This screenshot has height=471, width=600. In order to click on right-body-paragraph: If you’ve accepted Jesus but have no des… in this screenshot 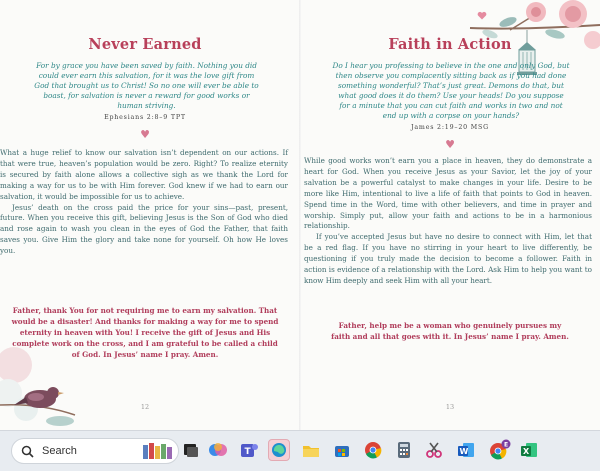, I will do `click(448, 258)`.